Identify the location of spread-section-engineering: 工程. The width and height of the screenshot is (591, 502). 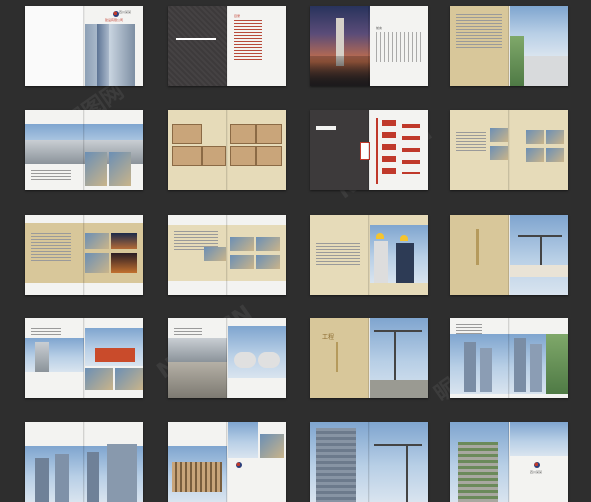
(369, 358).